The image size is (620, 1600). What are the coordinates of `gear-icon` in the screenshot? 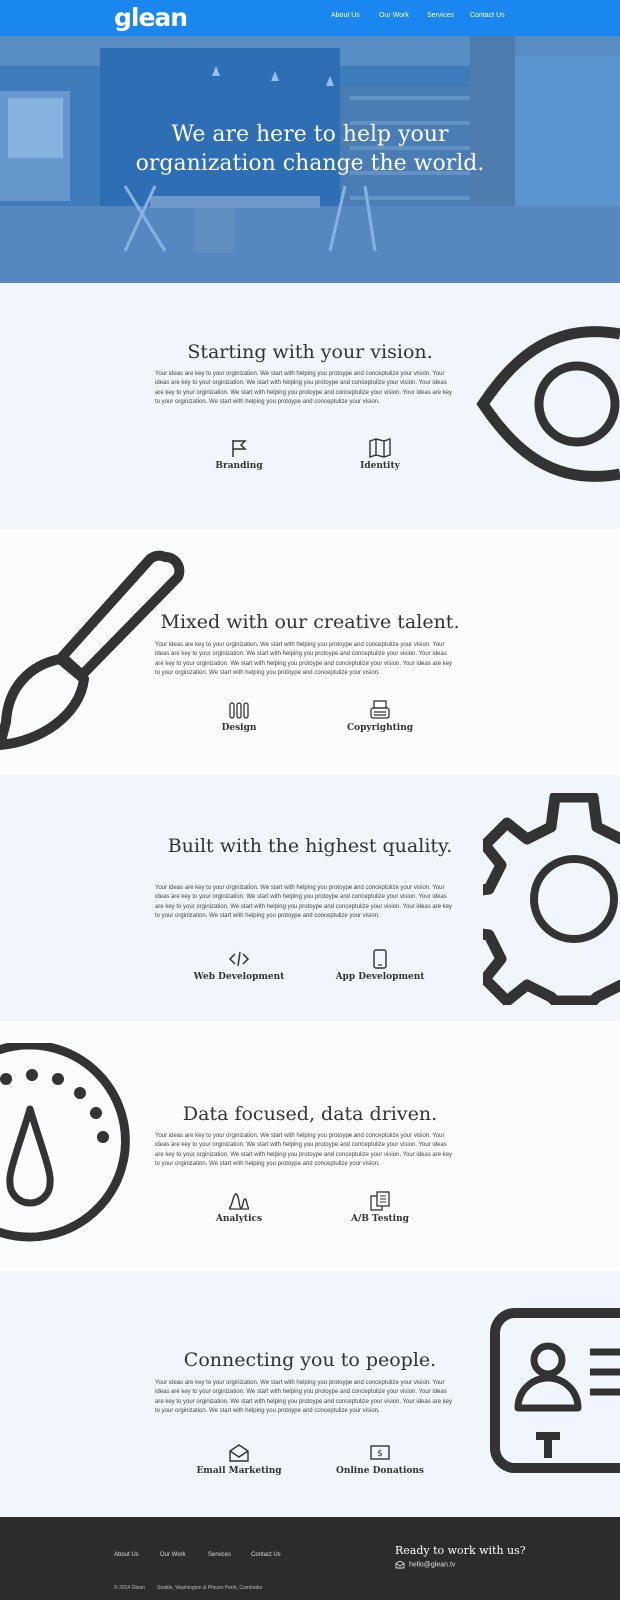 It's located at (551, 899).